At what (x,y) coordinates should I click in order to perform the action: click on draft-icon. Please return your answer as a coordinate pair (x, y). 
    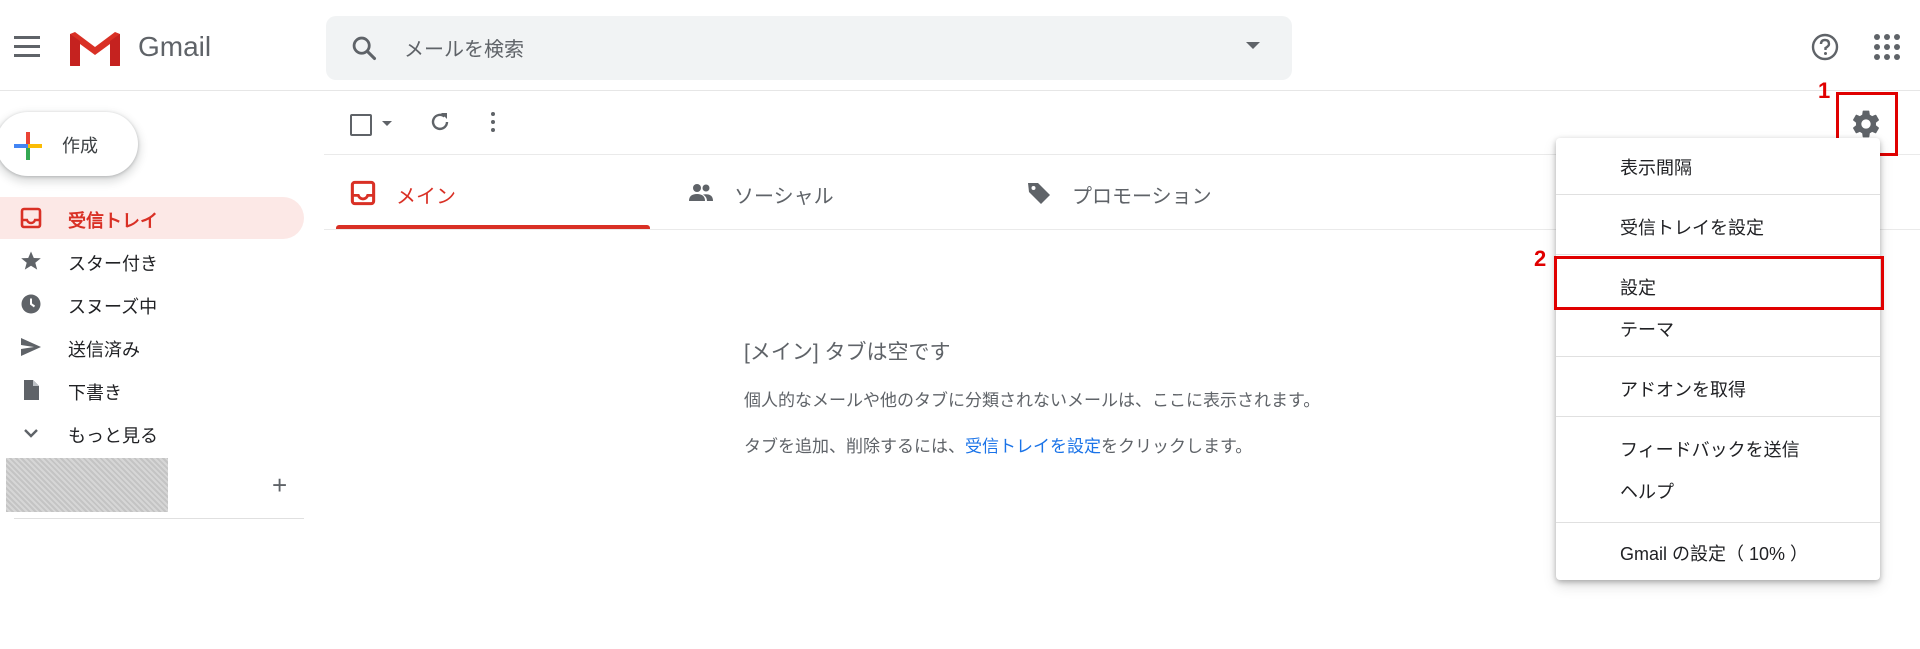
    Looking at the image, I should click on (31, 390).